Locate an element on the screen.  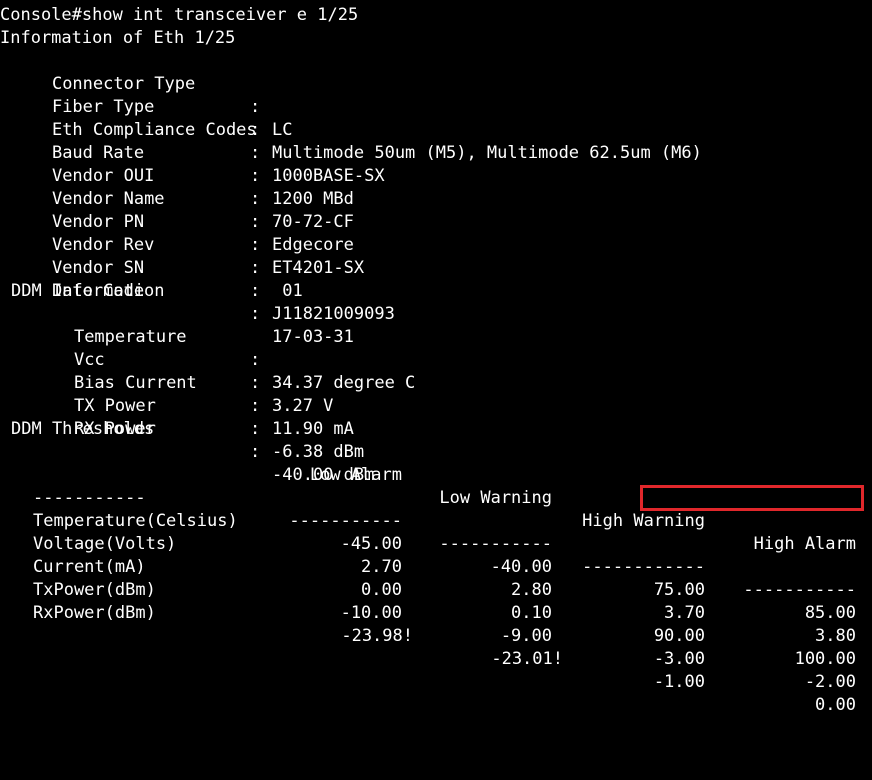
field-row: Baud Rate : 1200 MBd is located at coordinates (182, 164).